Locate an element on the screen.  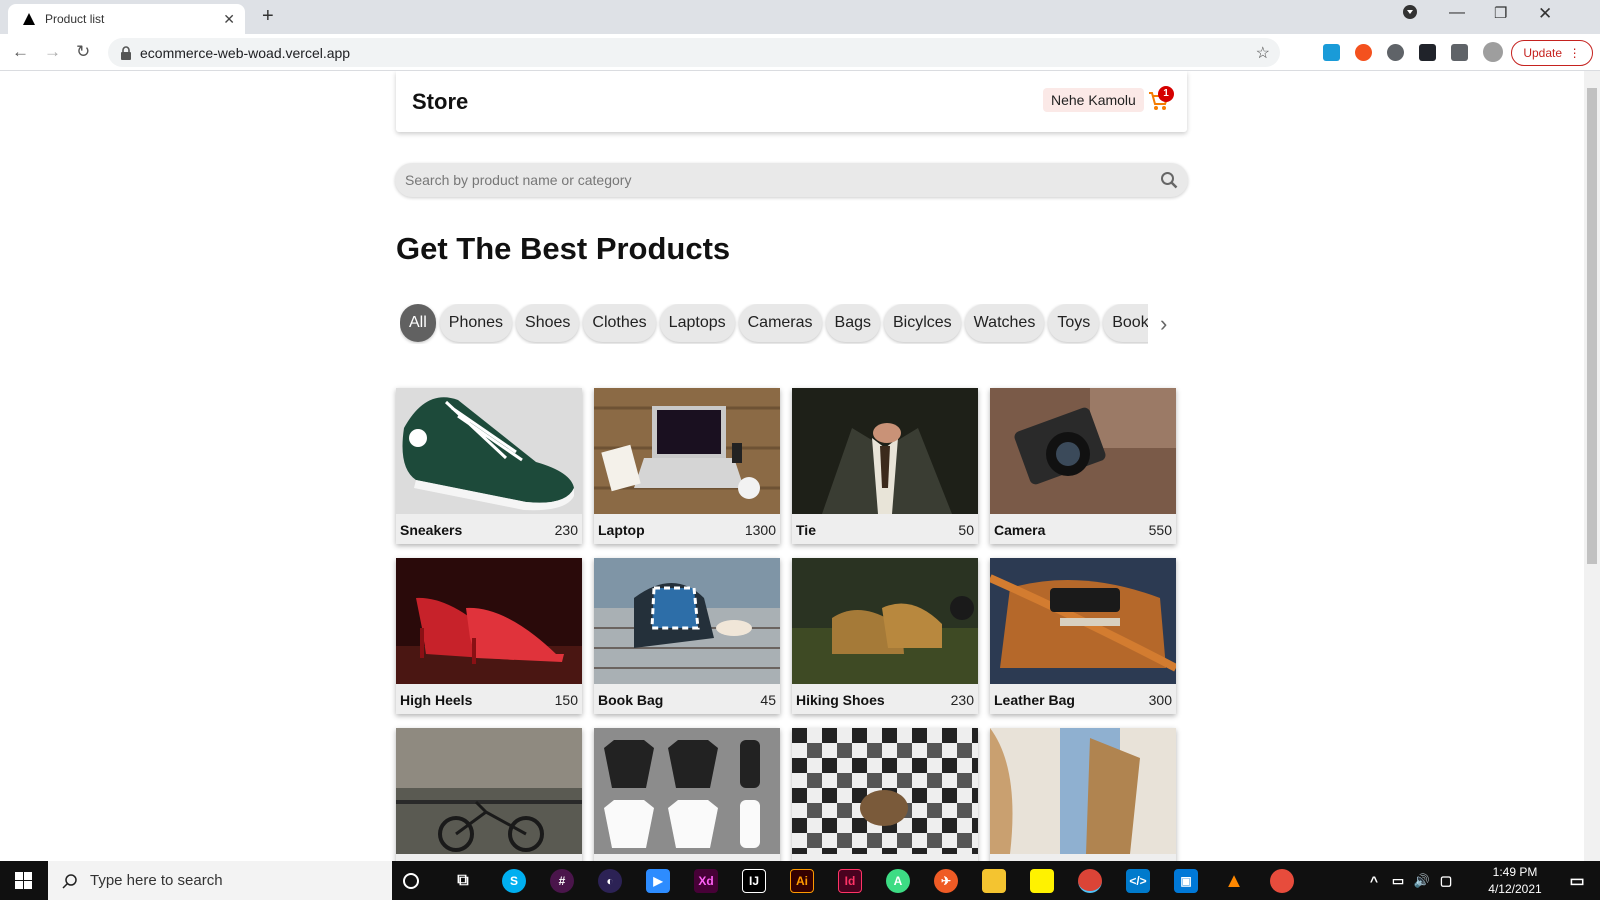
category-chip-cameras: Cameras is located at coordinates (780, 323).